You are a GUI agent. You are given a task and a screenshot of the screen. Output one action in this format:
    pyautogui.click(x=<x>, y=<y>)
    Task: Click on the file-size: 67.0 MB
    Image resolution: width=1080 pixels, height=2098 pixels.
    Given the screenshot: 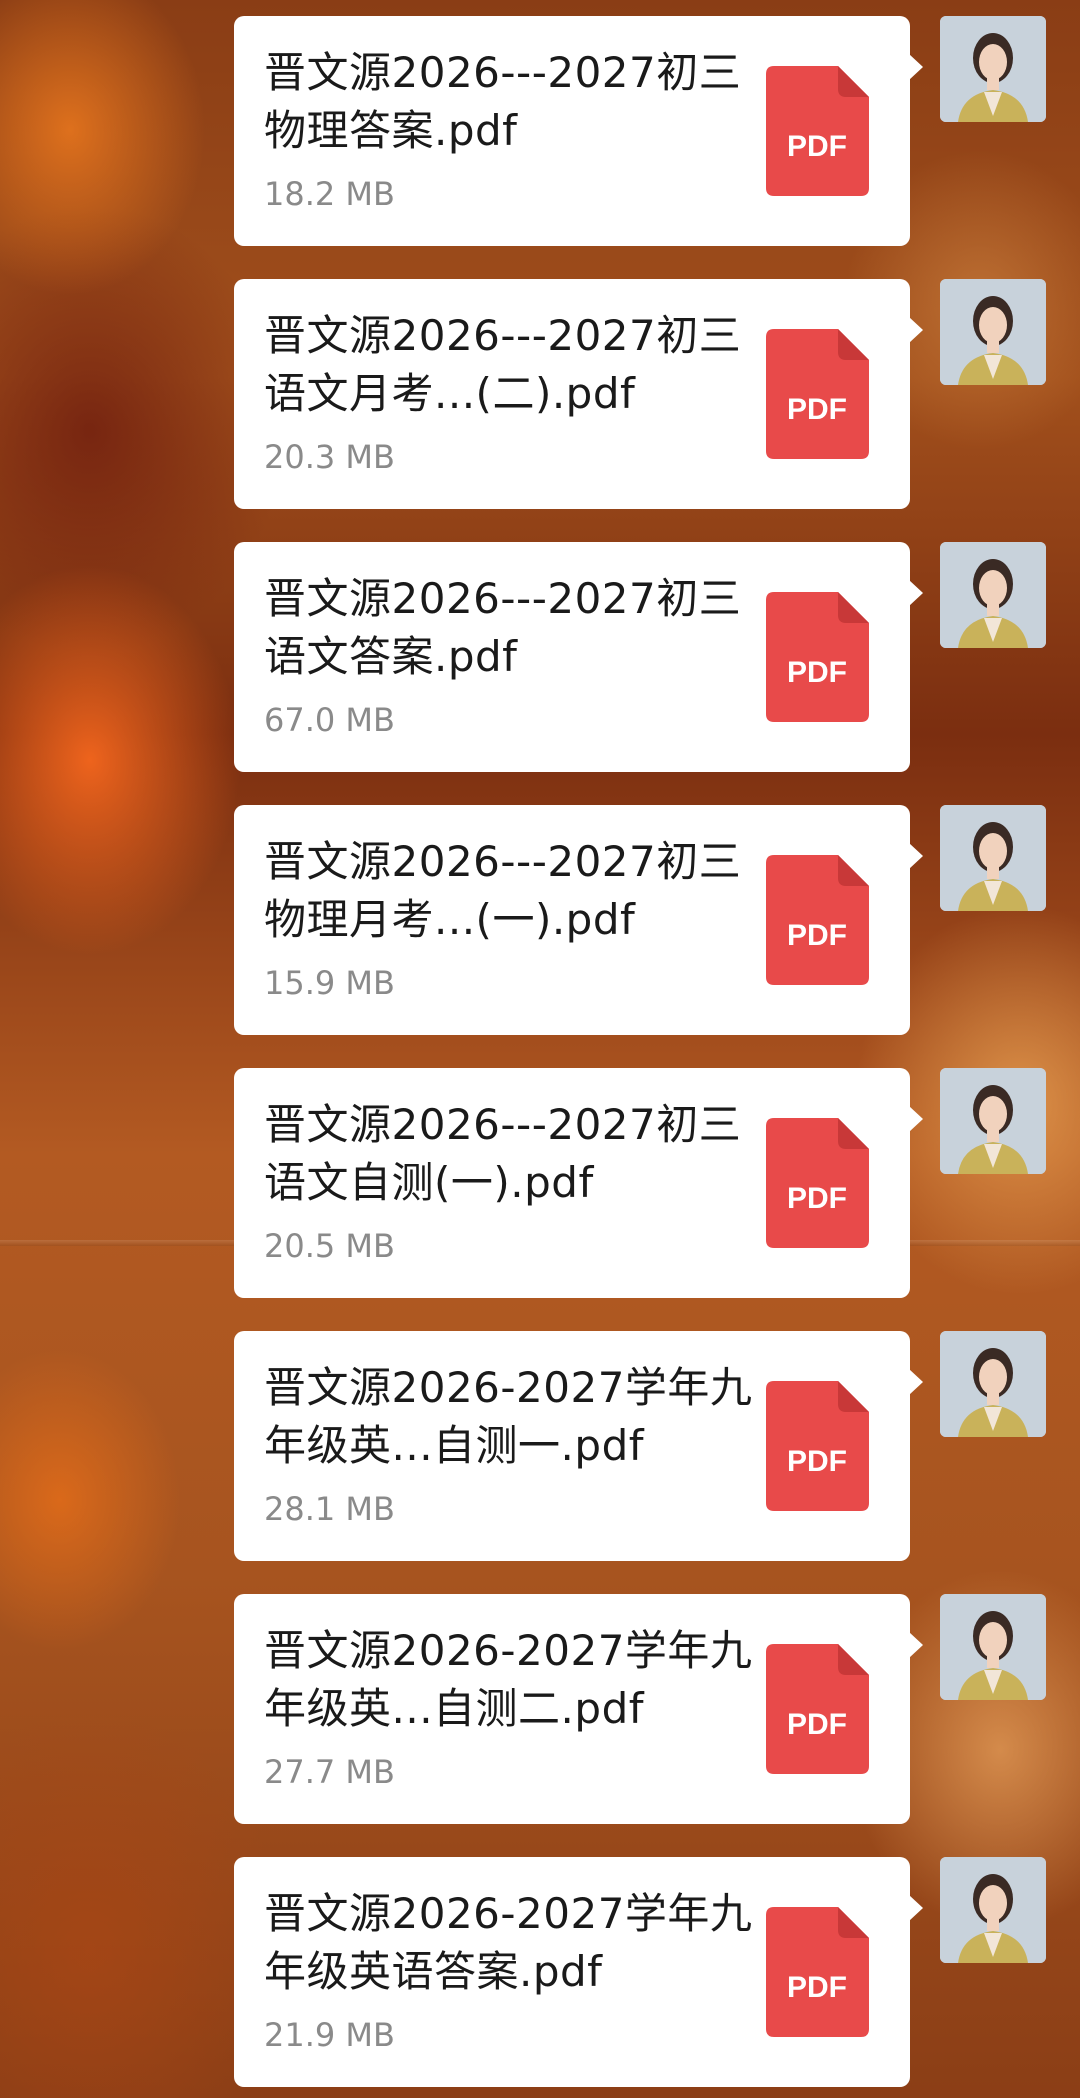 What is the action you would take?
    pyautogui.click(x=329, y=720)
    